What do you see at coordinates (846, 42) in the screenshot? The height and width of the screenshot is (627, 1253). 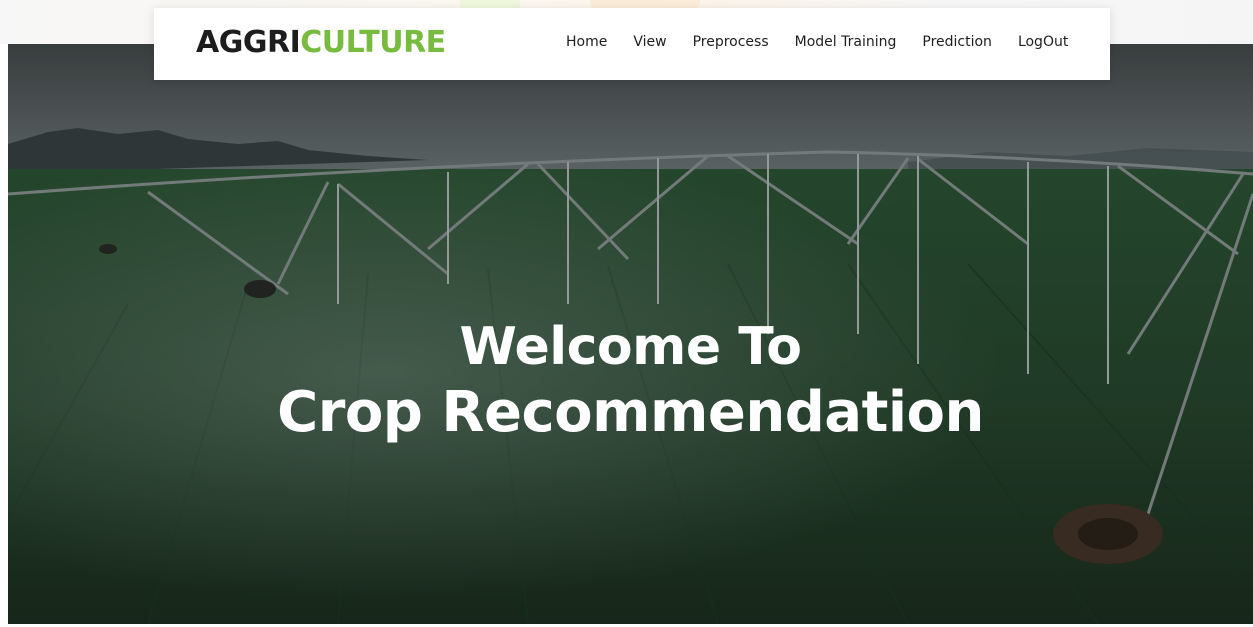 I see `nav-link-model-training: Model Training` at bounding box center [846, 42].